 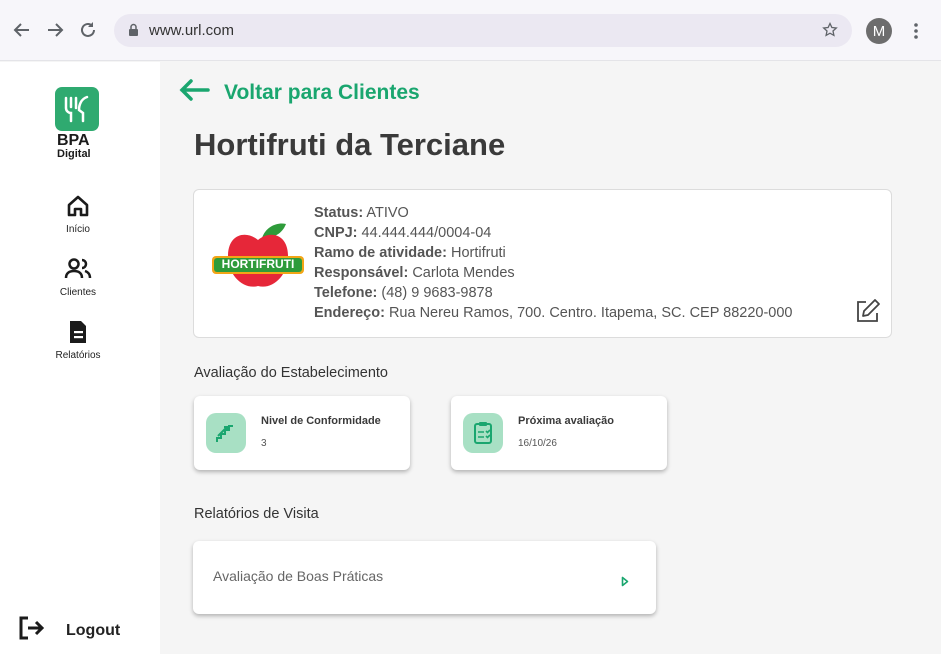 I want to click on cnpj-line: CNPJ: 44.444.444/0004-04, so click(x=403, y=233).